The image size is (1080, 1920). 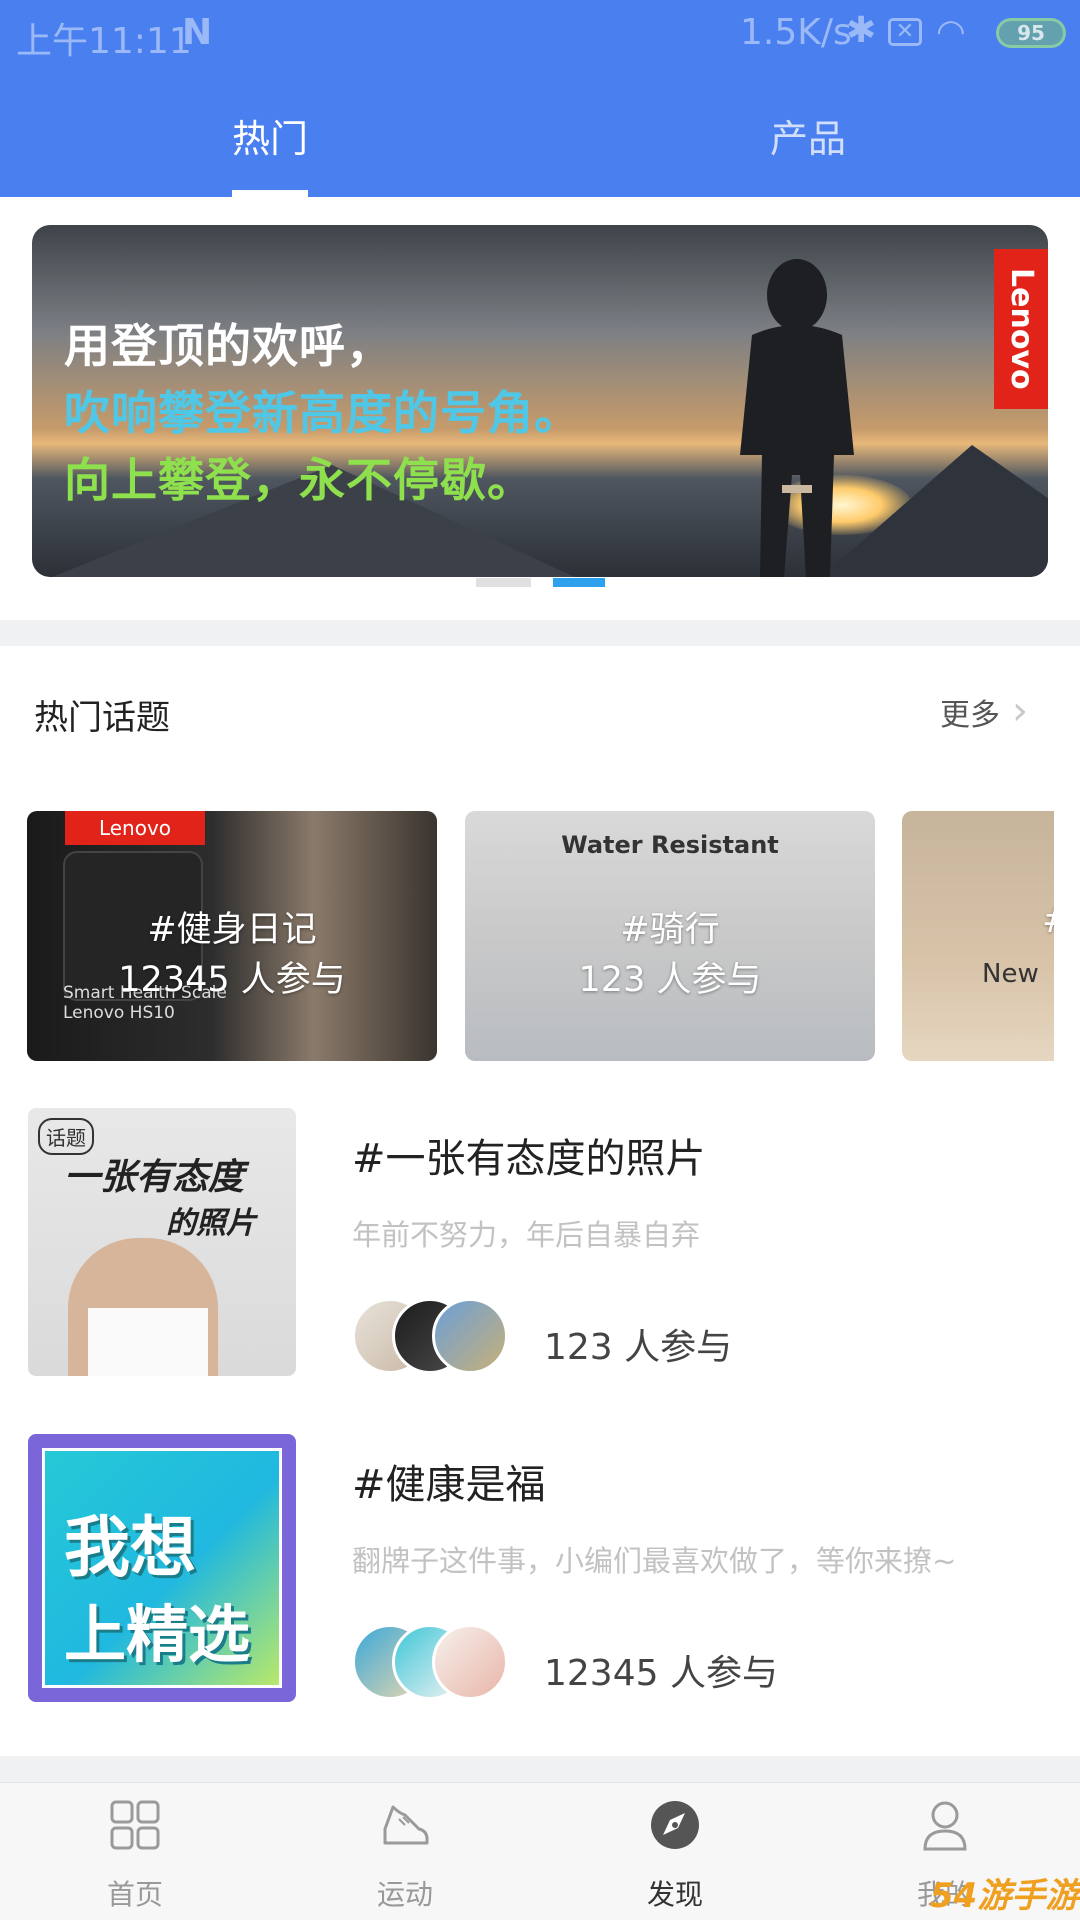 I want to click on network-speed: 1.5K/s, so click(x=796, y=32).